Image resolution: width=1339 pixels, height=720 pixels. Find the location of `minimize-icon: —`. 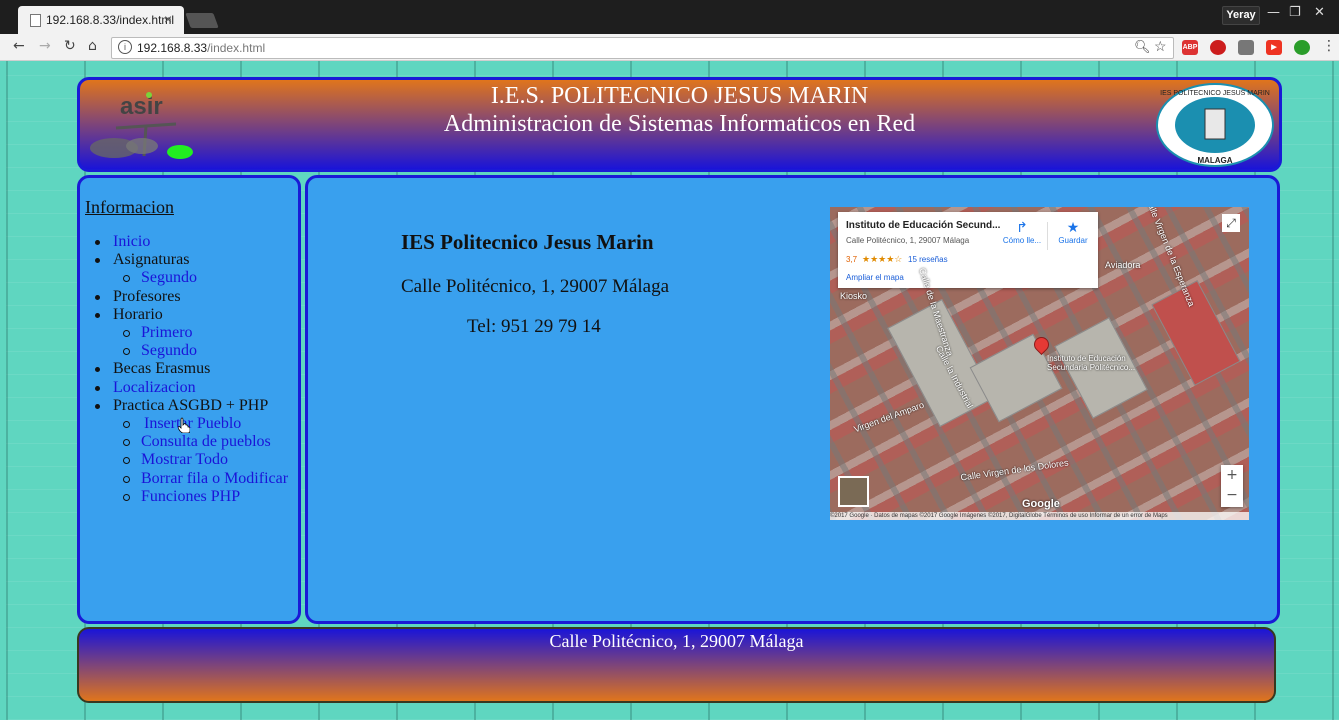

minimize-icon: — is located at coordinates (1273, 12).